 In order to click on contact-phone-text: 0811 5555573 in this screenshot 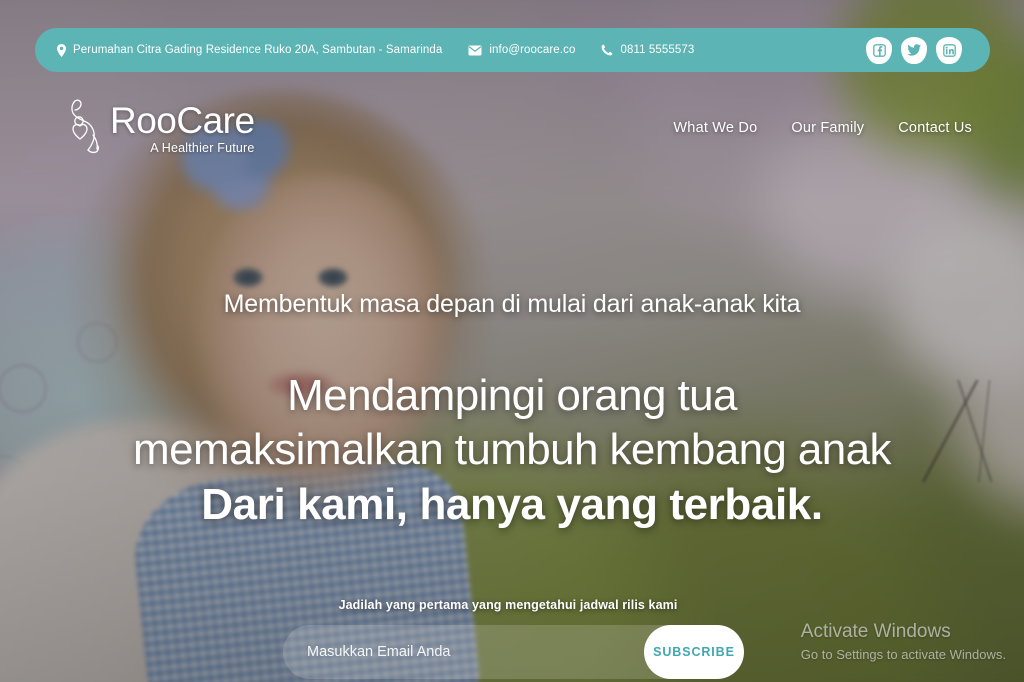, I will do `click(657, 50)`.